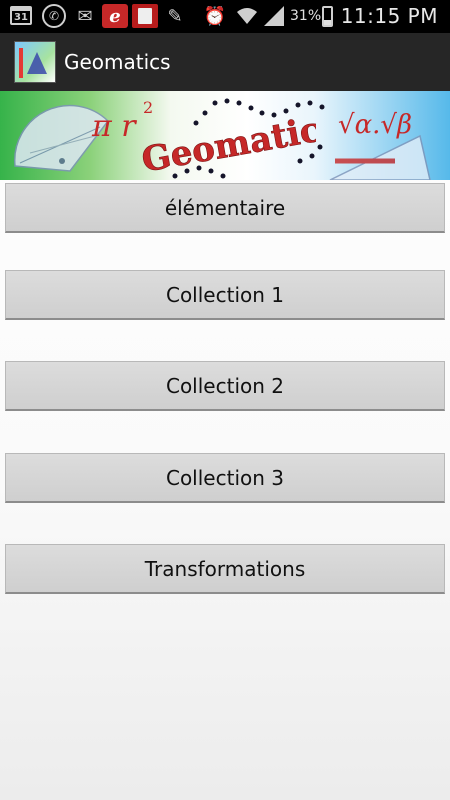 This screenshot has width=450, height=800. Describe the element at coordinates (225, 478) in the screenshot. I see `collection-3-button: Collection 3` at that location.